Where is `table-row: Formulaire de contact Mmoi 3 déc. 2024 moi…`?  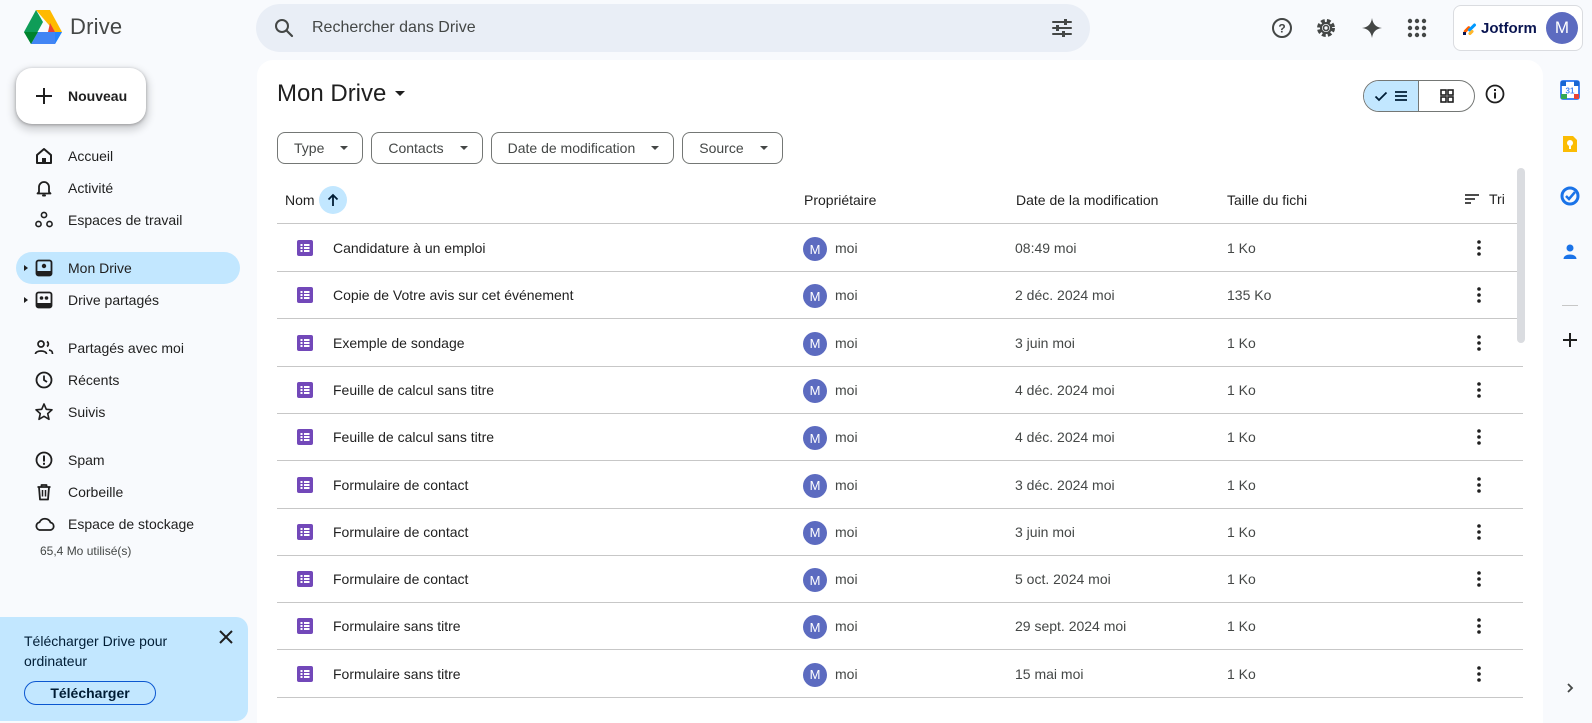
table-row: Formulaire de contact Mmoi 3 déc. 2024 moi… is located at coordinates (900, 485).